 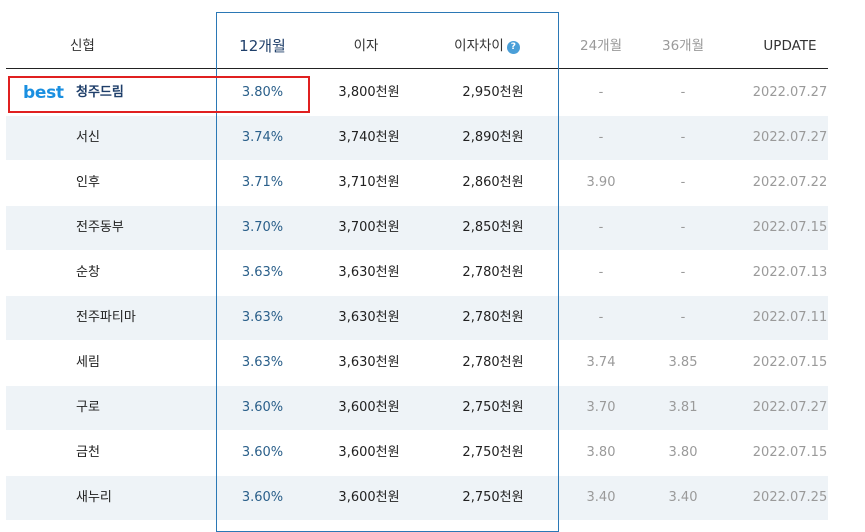 What do you see at coordinates (683, 362) in the screenshot?
I see `rate-36month: 3.85` at bounding box center [683, 362].